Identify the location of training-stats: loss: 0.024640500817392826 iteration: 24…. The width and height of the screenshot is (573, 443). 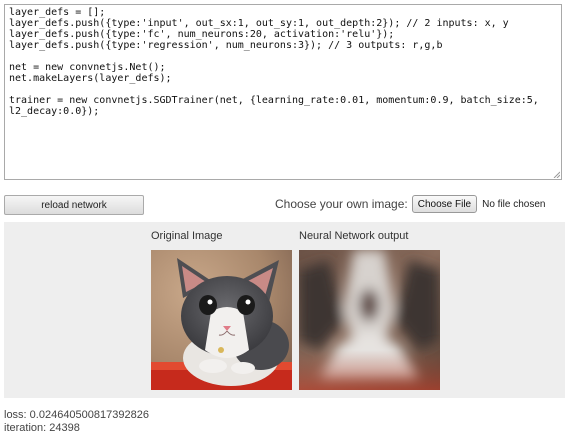
(76, 422).